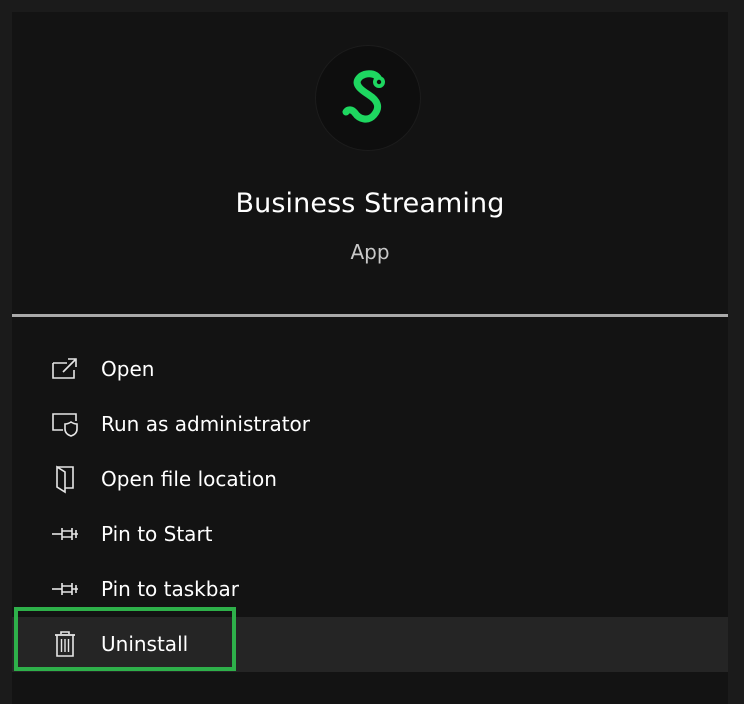  Describe the element at coordinates (65, 479) in the screenshot. I see `folder-door-icon` at that location.